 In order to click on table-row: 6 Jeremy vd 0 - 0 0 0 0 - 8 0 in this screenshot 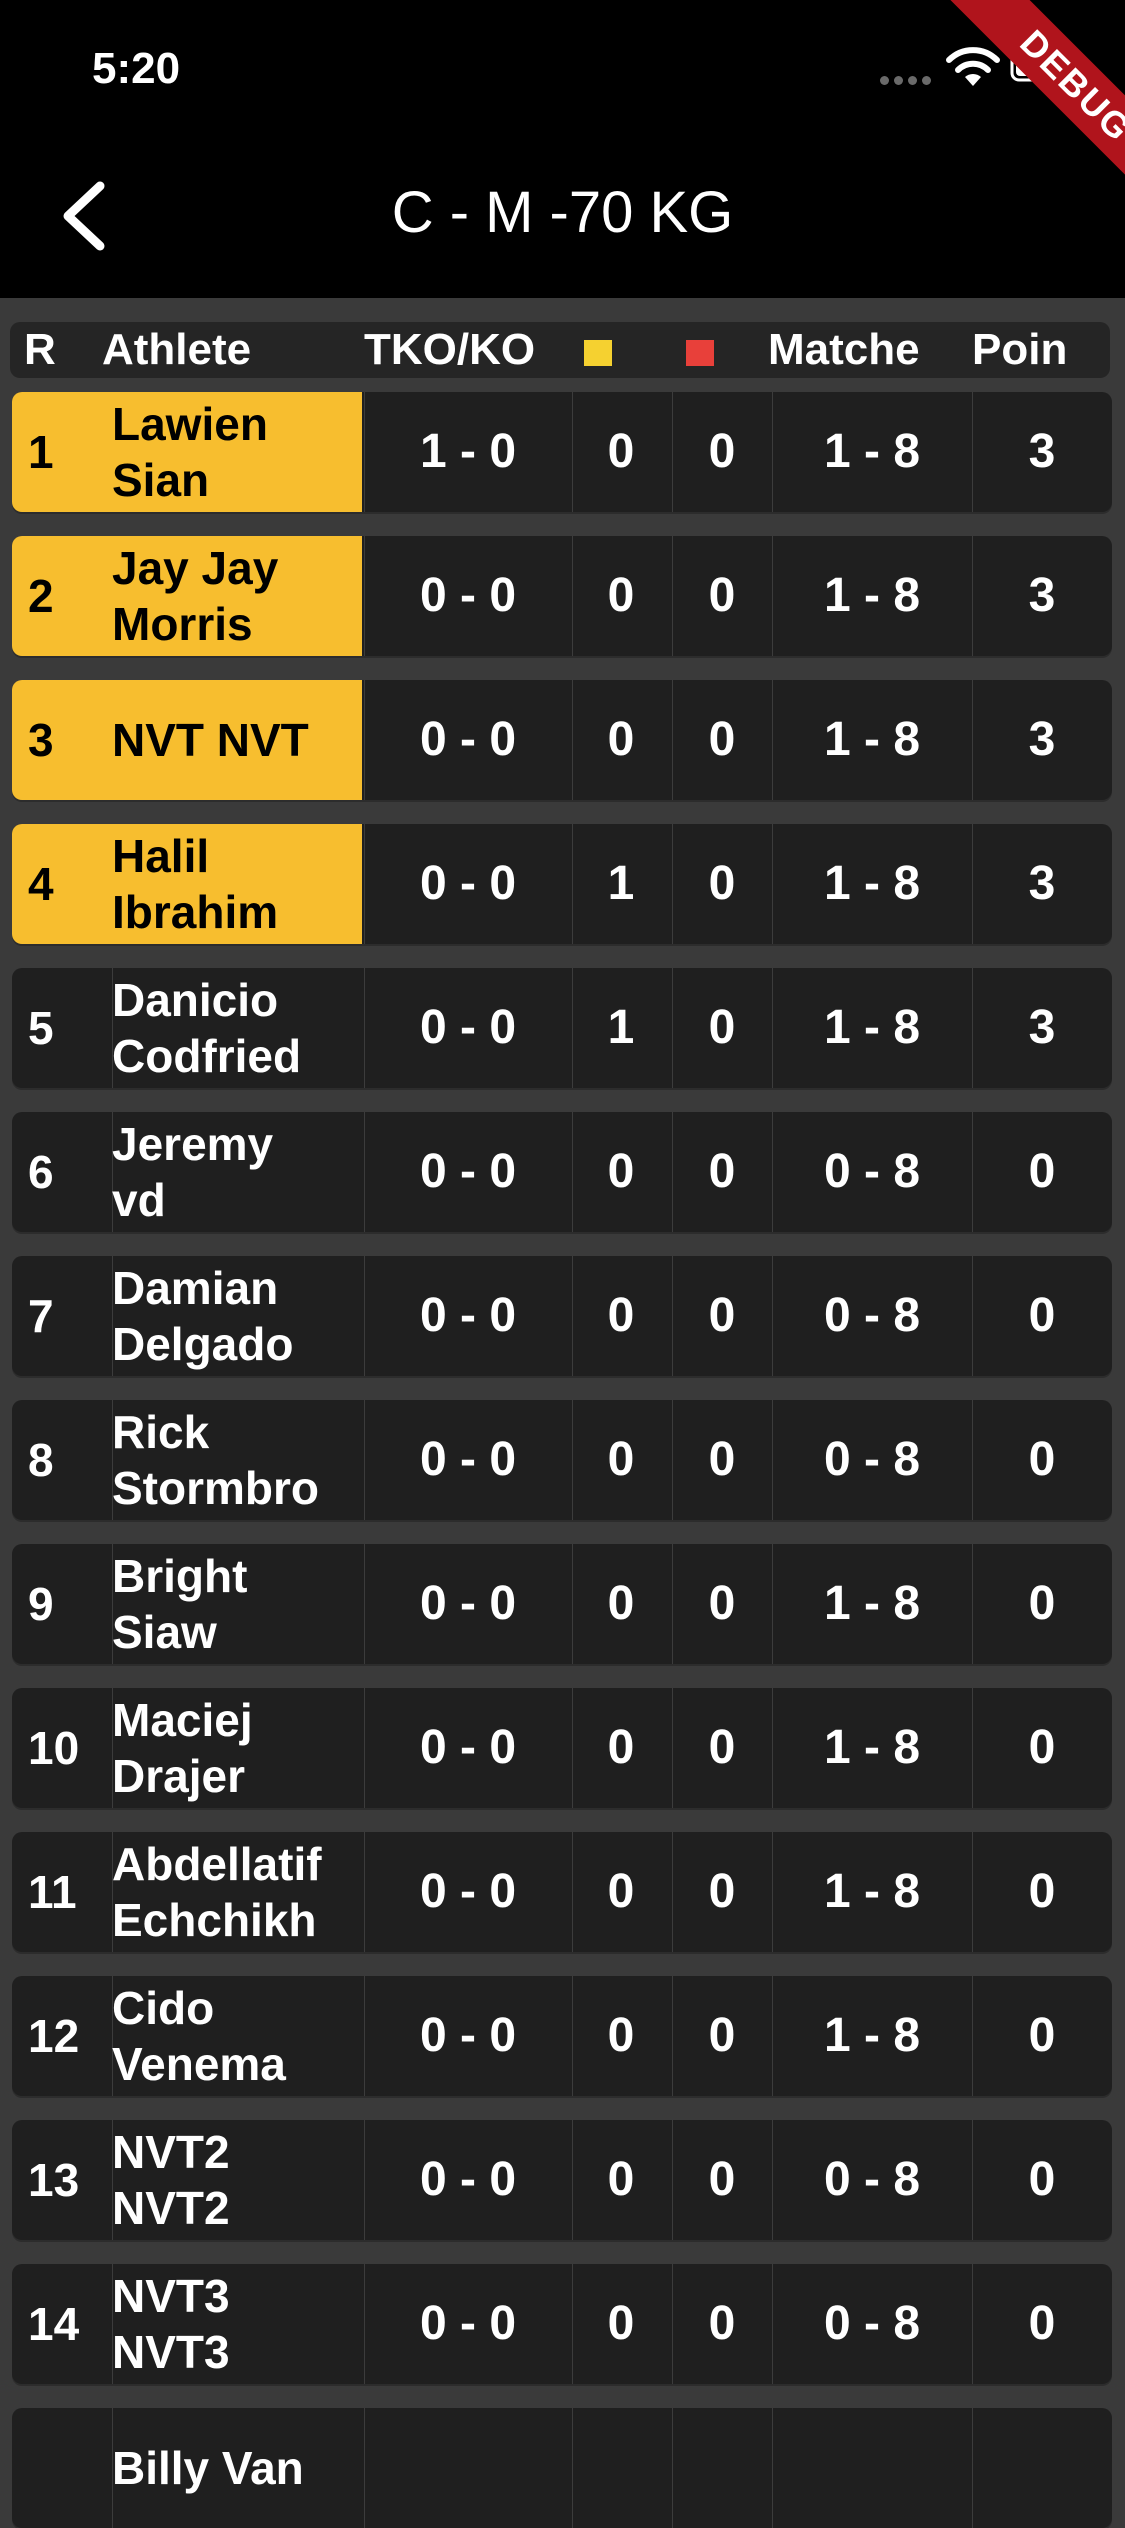, I will do `click(562, 1172)`.